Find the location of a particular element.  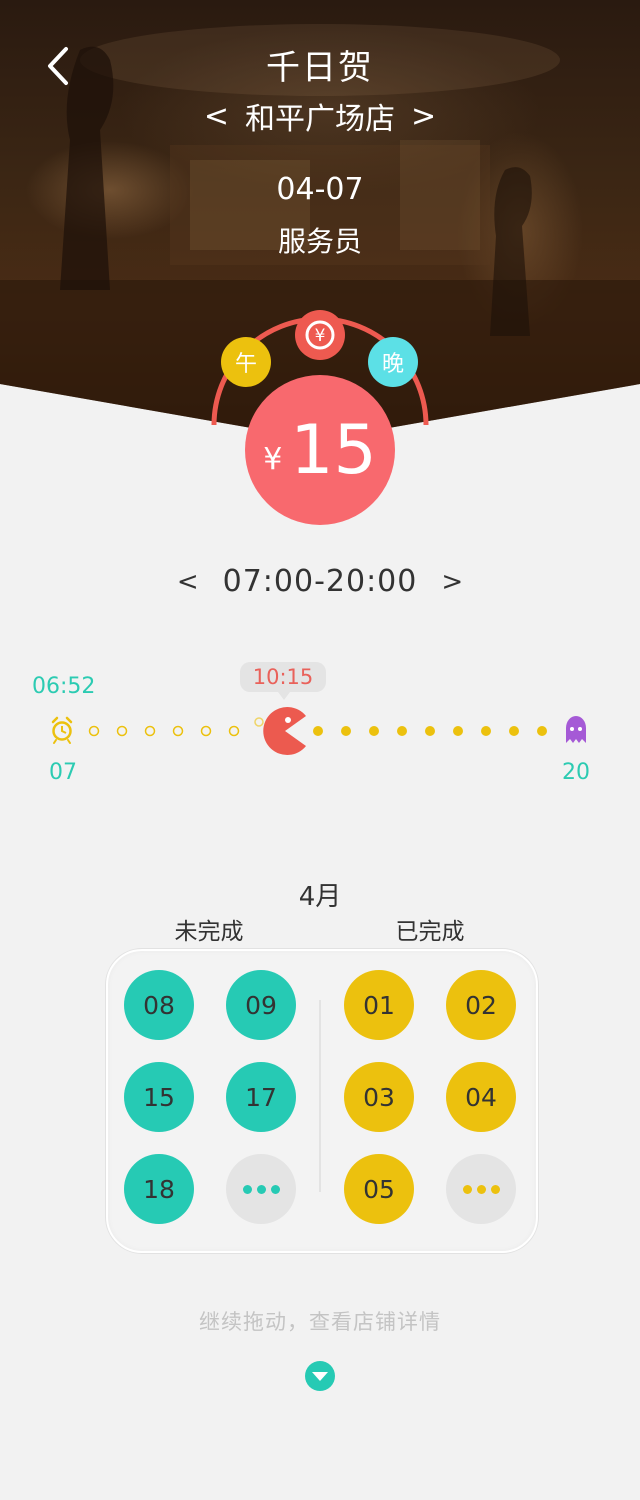

currency-symbol: ¥ is located at coordinates (273, 459).